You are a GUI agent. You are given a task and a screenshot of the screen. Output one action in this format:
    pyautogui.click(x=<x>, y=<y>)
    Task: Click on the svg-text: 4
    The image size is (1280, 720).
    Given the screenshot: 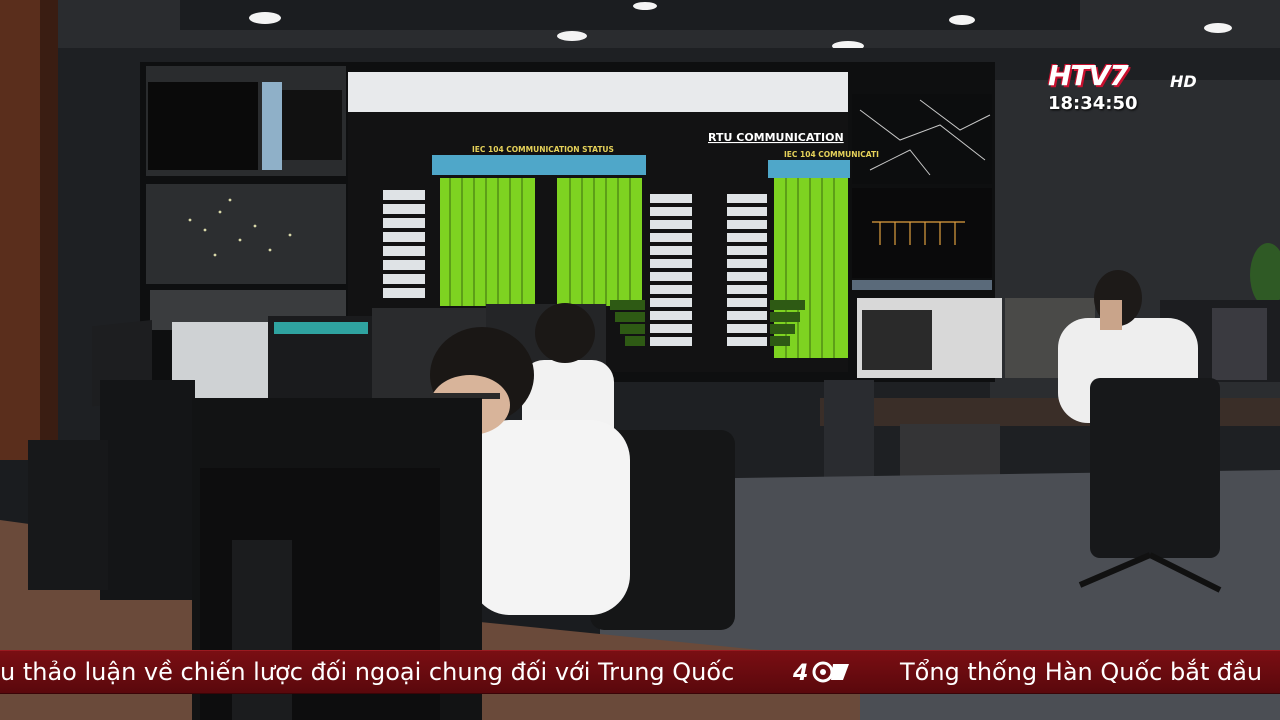 What is the action you would take?
    pyautogui.click(x=800, y=673)
    